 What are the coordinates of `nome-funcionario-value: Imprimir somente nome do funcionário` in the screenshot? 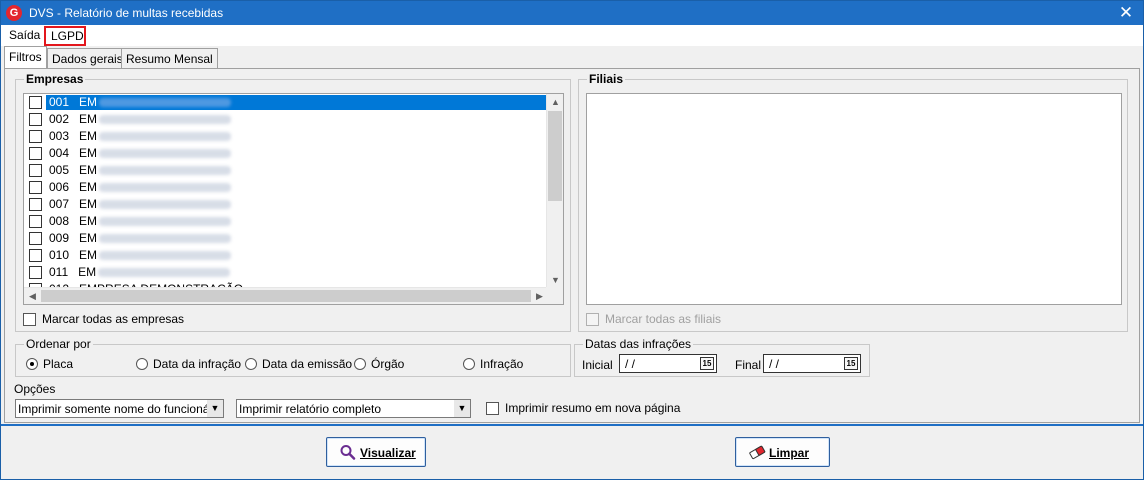 It's located at (120, 409).